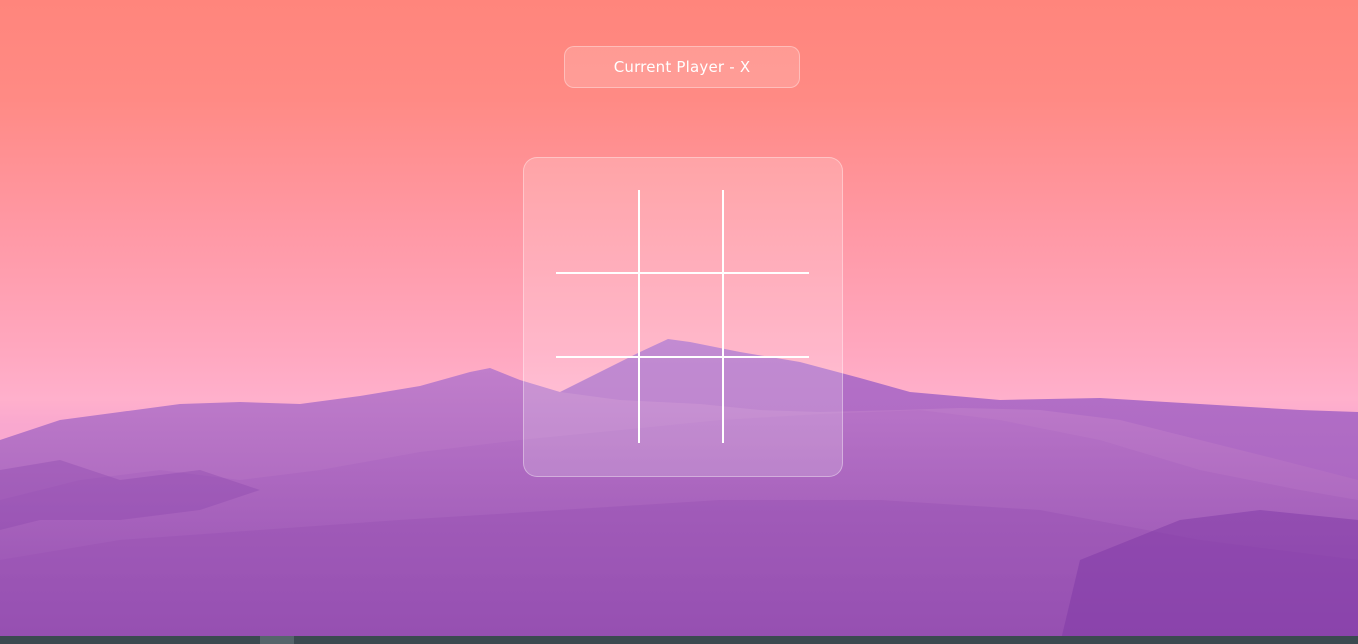  What do you see at coordinates (679, 640) in the screenshot?
I see `taskbar` at bounding box center [679, 640].